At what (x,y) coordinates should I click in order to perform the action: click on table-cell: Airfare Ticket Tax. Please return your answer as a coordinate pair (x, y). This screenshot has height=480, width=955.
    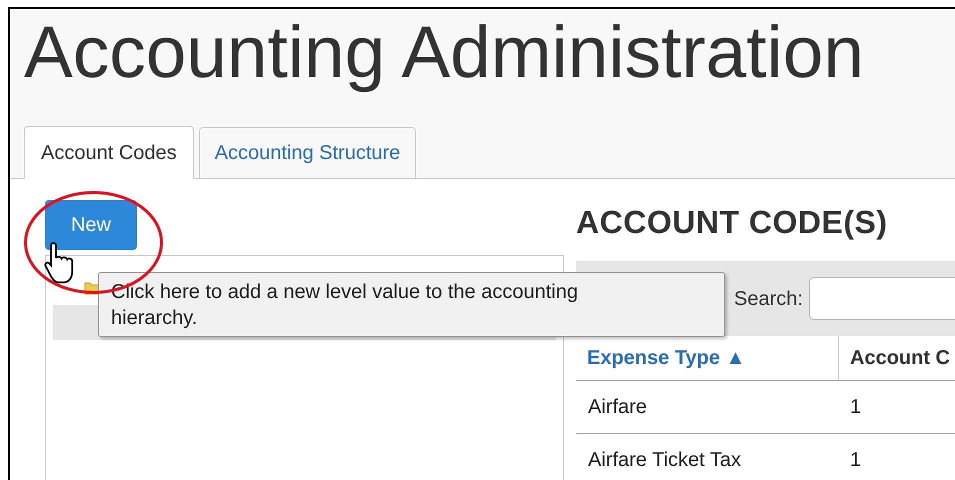
    Looking at the image, I should click on (665, 460).